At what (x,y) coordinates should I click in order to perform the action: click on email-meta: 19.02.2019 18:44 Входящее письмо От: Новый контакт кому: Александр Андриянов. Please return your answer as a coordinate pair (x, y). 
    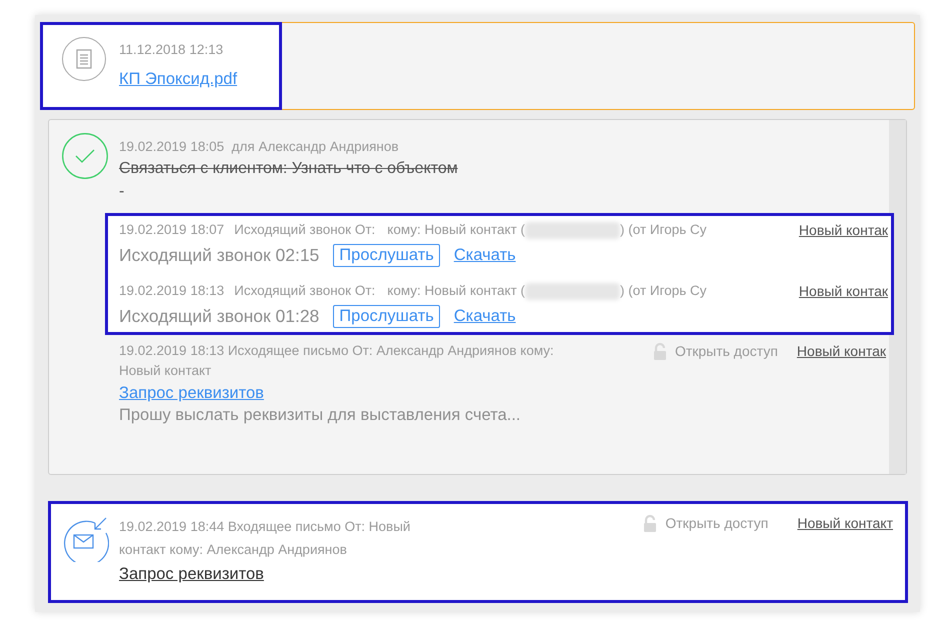
    Looking at the image, I should click on (265, 538).